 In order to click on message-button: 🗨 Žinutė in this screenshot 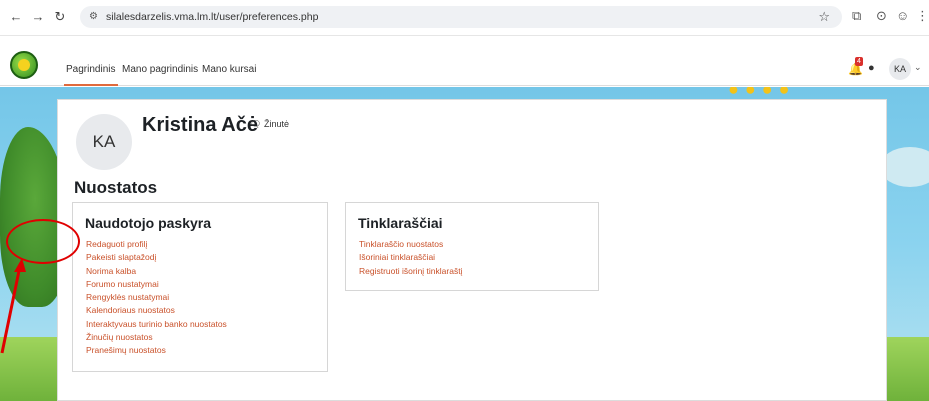, I will do `click(269, 124)`.